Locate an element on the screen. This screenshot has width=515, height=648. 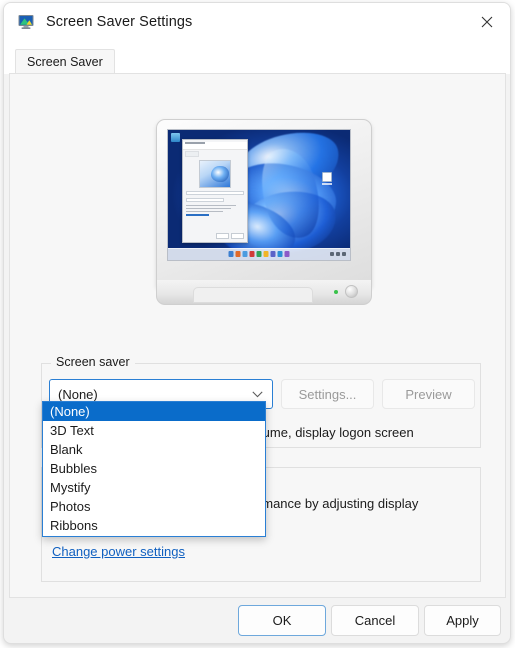
tab-screen-saver: Screen Saver is located at coordinates (65, 61).